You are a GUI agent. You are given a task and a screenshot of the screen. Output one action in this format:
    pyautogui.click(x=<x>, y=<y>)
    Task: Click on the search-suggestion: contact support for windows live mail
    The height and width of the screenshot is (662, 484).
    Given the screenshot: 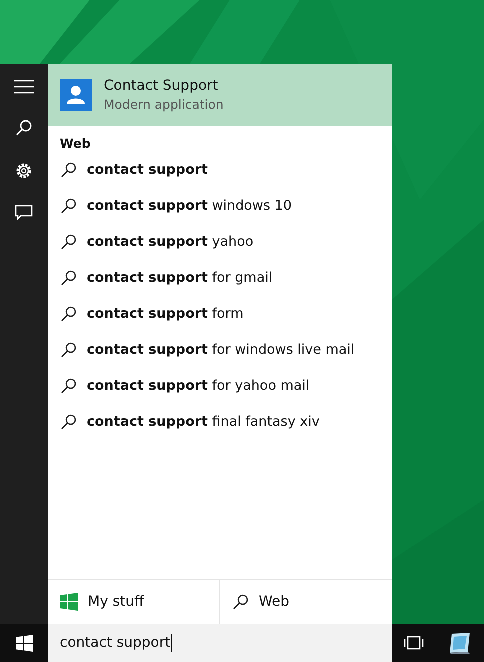 What is the action you would take?
    pyautogui.click(x=221, y=350)
    